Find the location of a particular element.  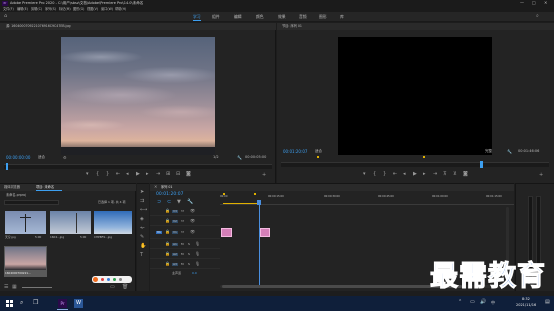

premiere-taskbar-icon: Pr is located at coordinates (62, 303).